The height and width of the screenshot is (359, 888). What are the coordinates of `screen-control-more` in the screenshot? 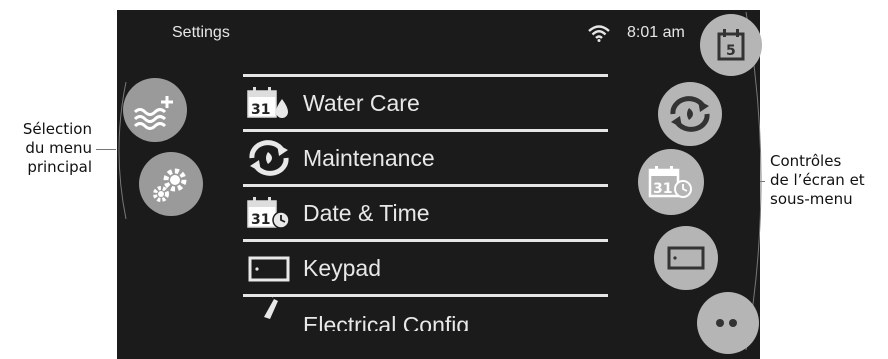 It's located at (728, 323).